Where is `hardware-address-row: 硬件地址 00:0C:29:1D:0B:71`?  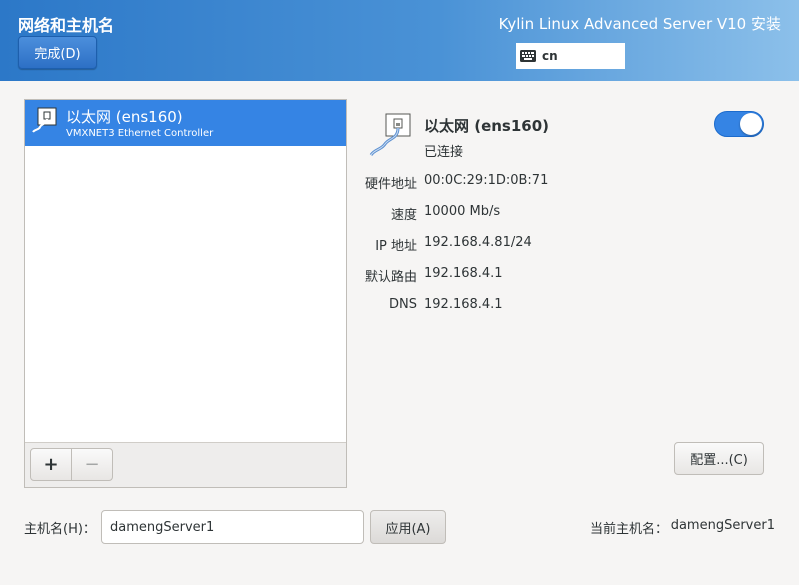
hardware-address-row: 硬件地址 00:0C:29:1D:0B:71 is located at coordinates (560, 182).